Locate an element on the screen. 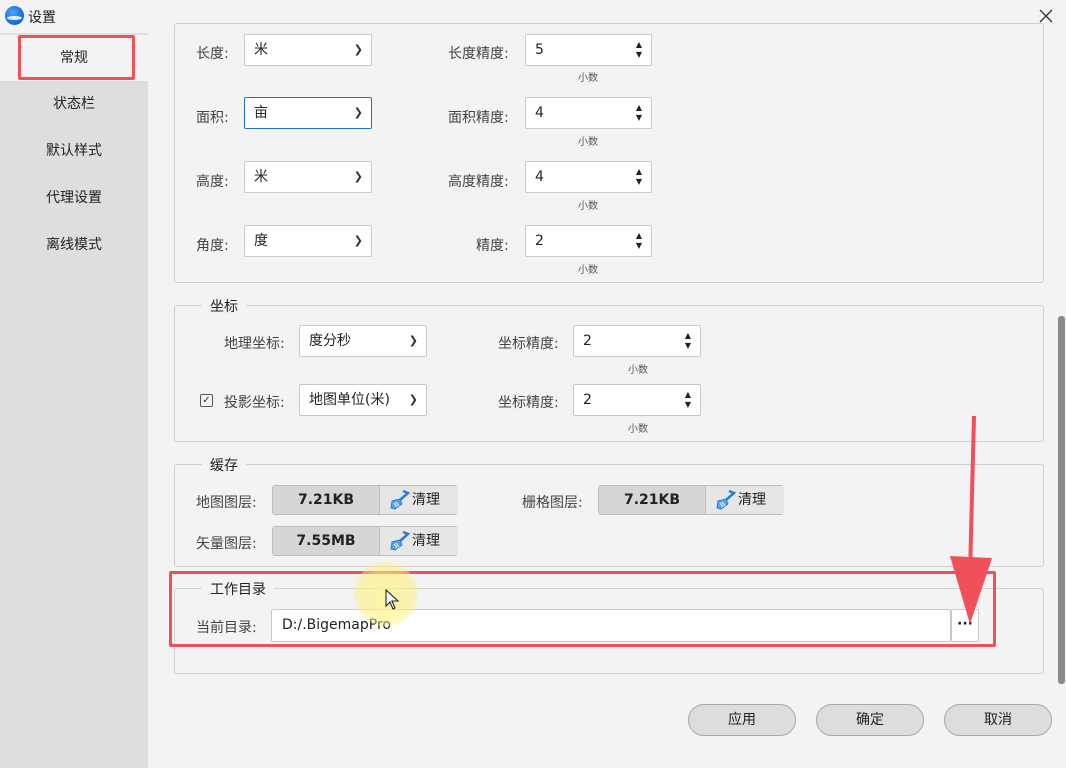 The image size is (1066, 768). map-layer-clean-button: 清理 is located at coordinates (419, 500).